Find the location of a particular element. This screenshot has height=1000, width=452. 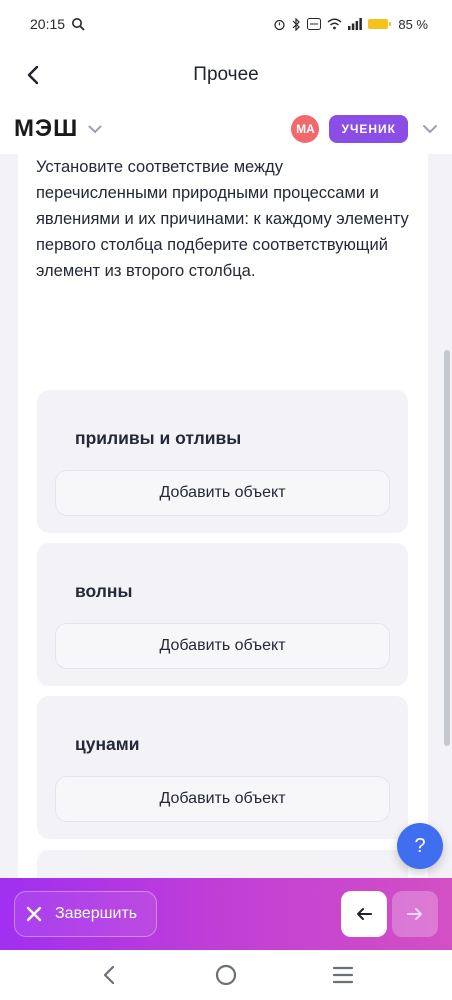

arrow-right-icon is located at coordinates (414, 914).